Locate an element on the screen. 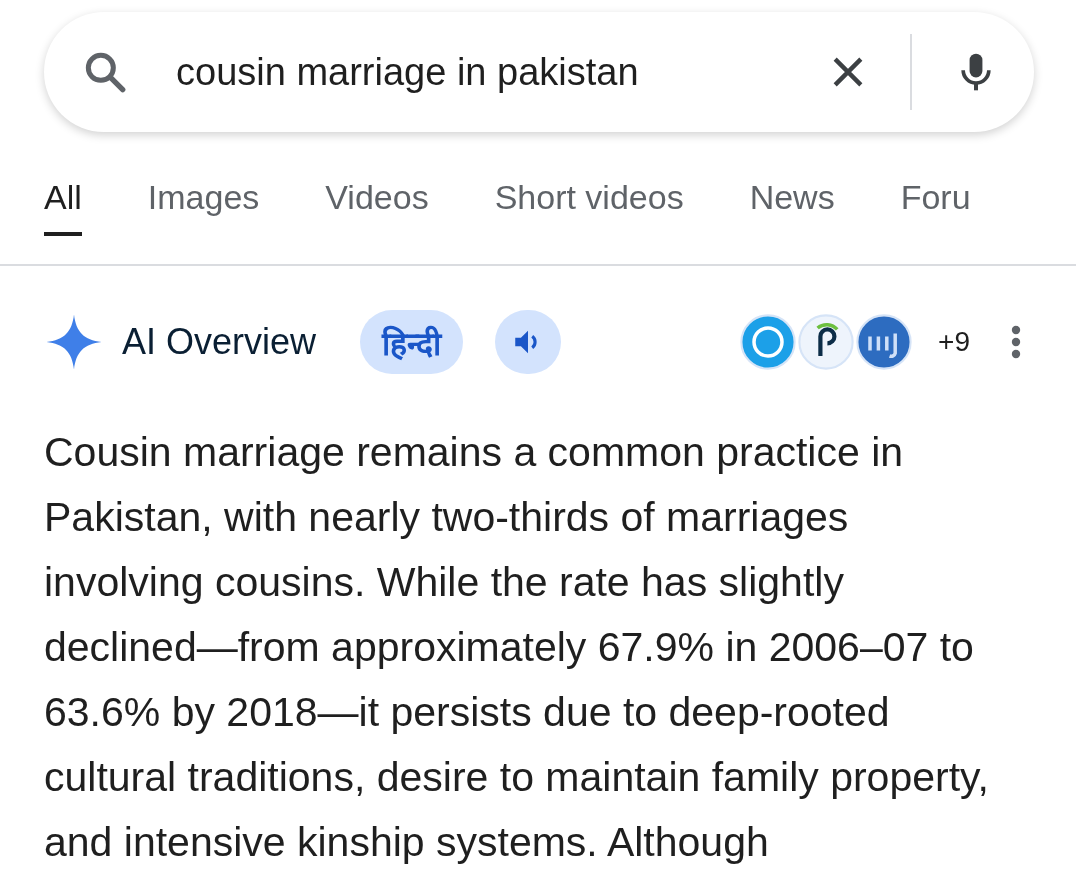  search-bar: cousin marriage in pakistan is located at coordinates (539, 72).